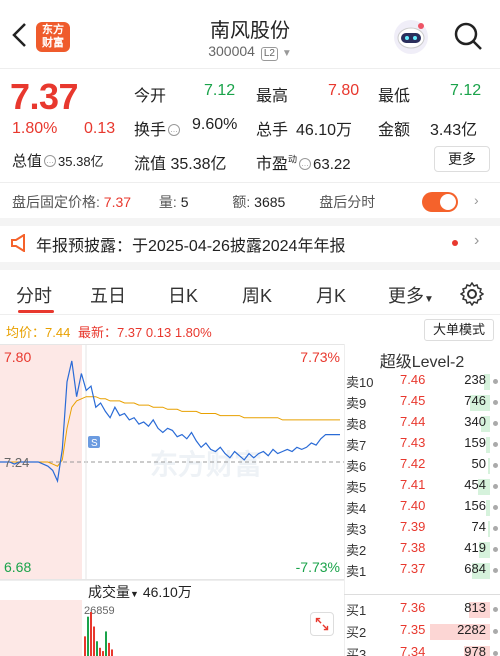  I want to click on order-price: 7.42, so click(413, 463).